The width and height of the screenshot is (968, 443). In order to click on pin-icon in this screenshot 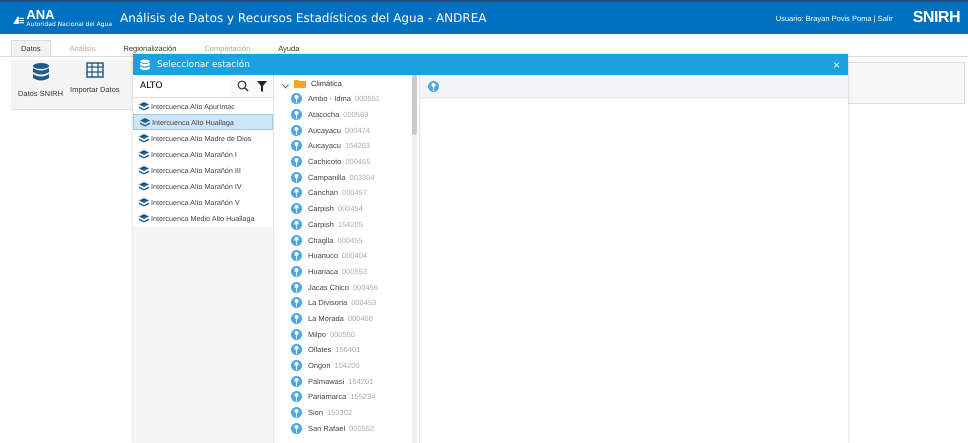, I will do `click(433, 86)`.